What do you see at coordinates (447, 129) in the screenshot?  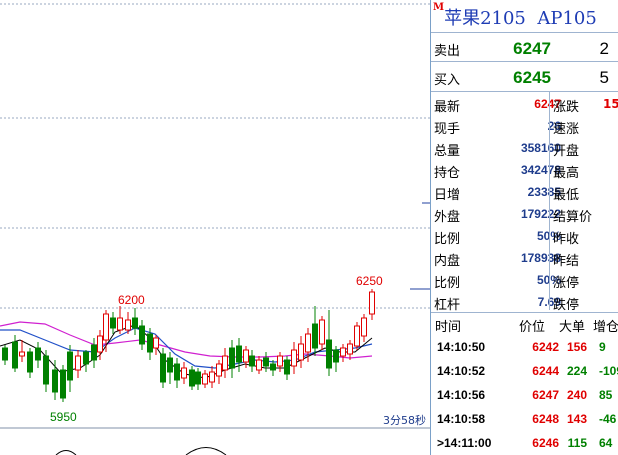 I see `stat-label: 现手` at bounding box center [447, 129].